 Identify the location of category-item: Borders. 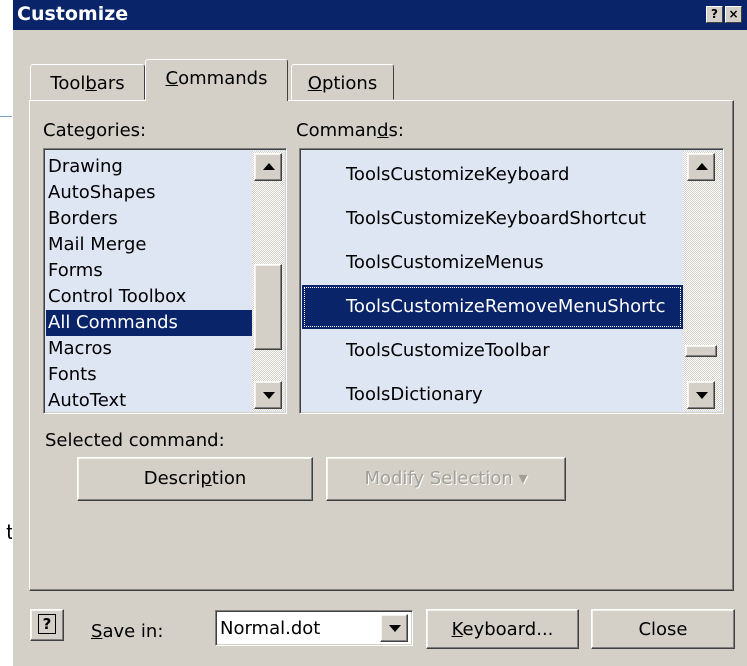
(149, 219).